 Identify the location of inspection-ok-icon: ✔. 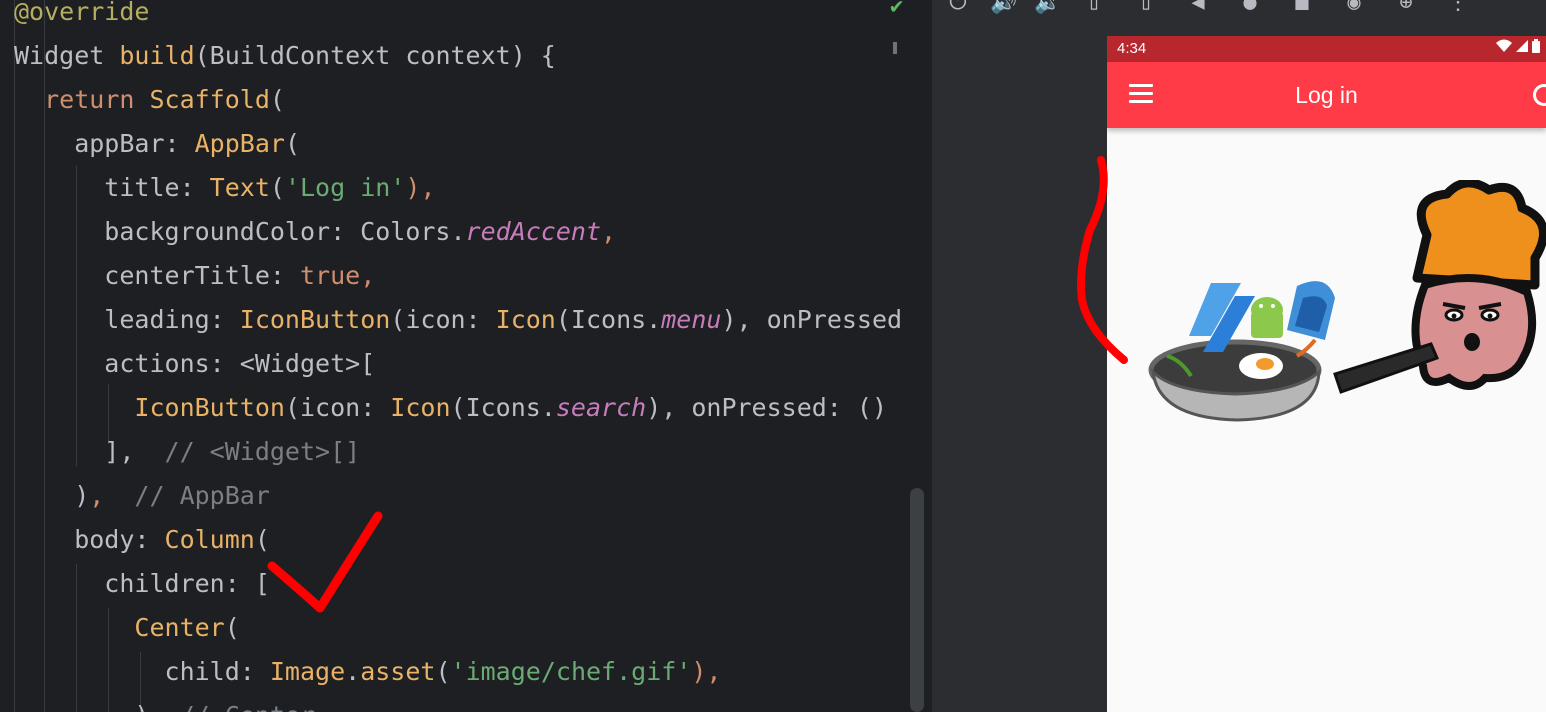
(896, 9).